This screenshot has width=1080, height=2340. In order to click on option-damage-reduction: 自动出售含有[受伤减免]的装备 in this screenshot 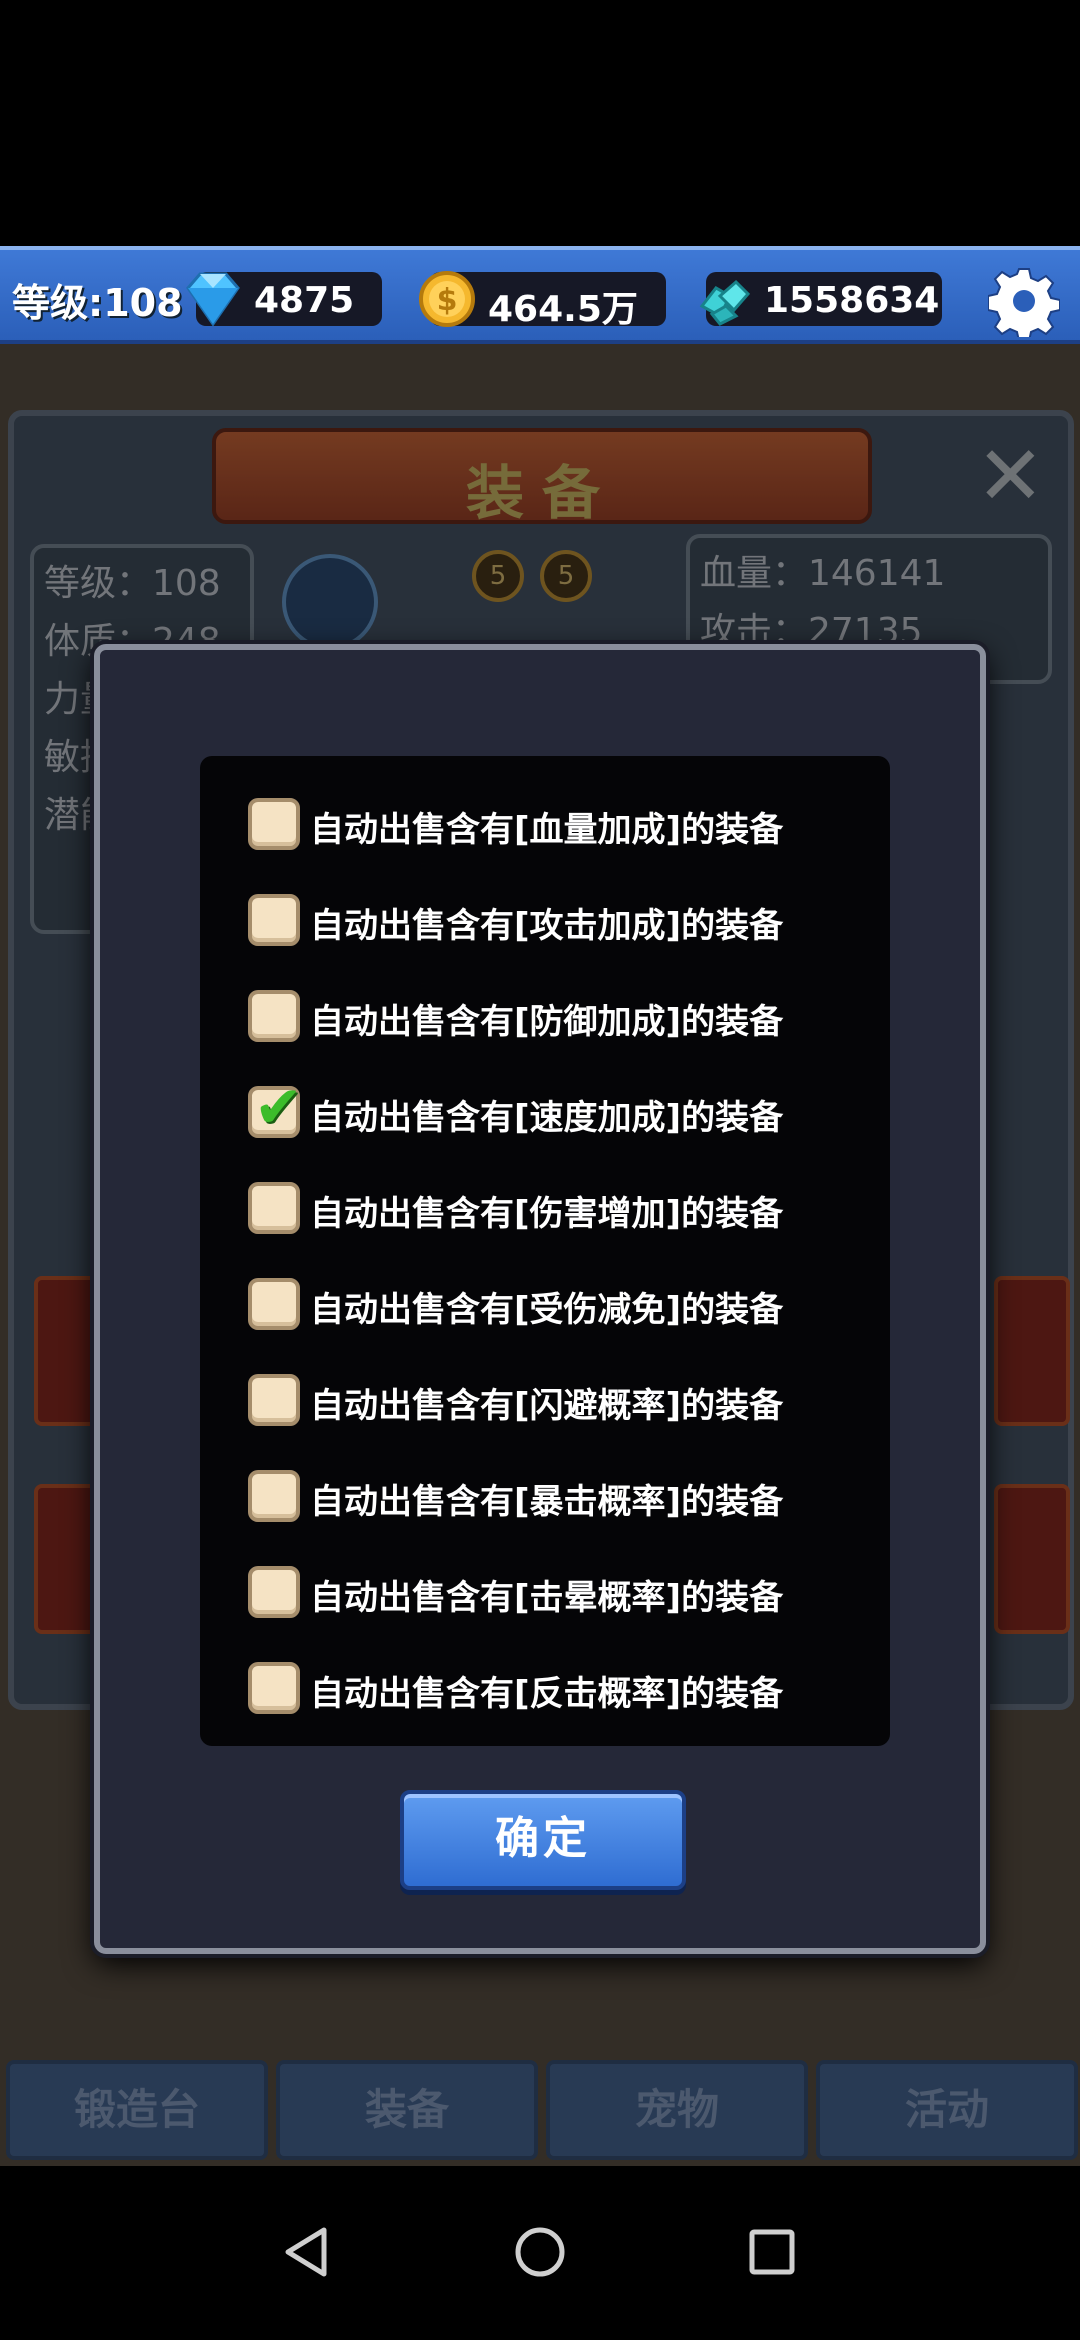, I will do `click(558, 1302)`.